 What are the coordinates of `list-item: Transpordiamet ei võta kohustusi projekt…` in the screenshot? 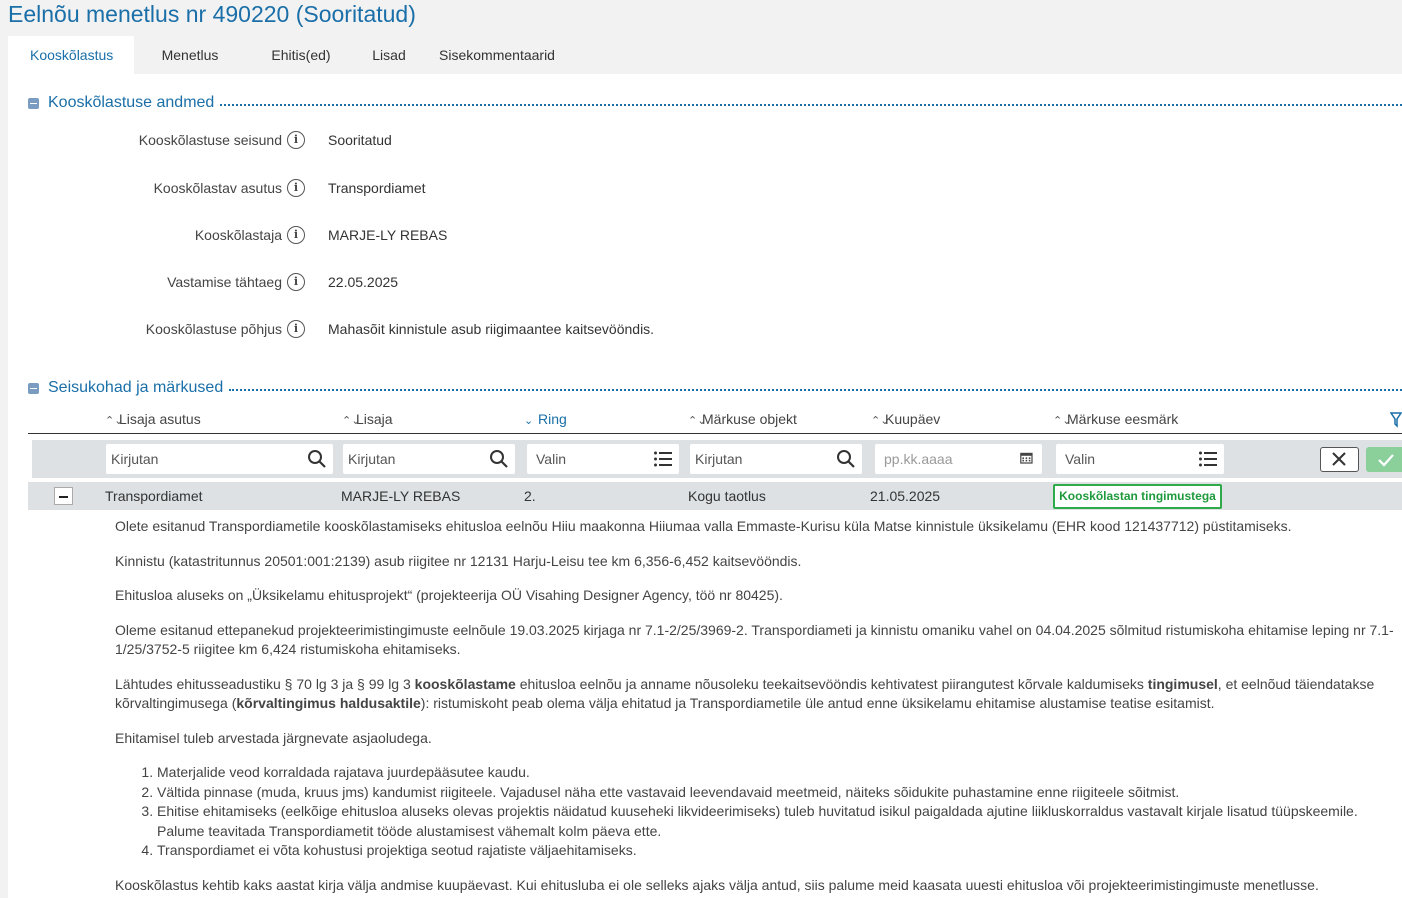 It's located at (779, 851).